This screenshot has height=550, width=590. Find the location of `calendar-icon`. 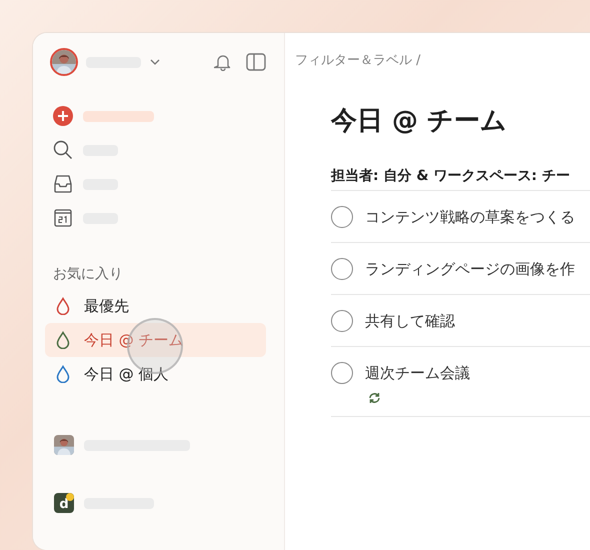

calendar-icon is located at coordinates (63, 218).